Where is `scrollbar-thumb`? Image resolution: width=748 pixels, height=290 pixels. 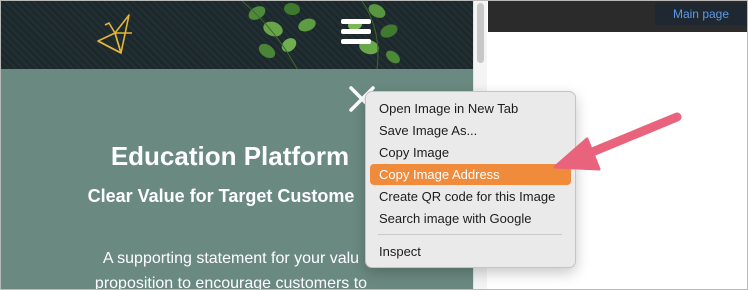 scrollbar-thumb is located at coordinates (480, 33).